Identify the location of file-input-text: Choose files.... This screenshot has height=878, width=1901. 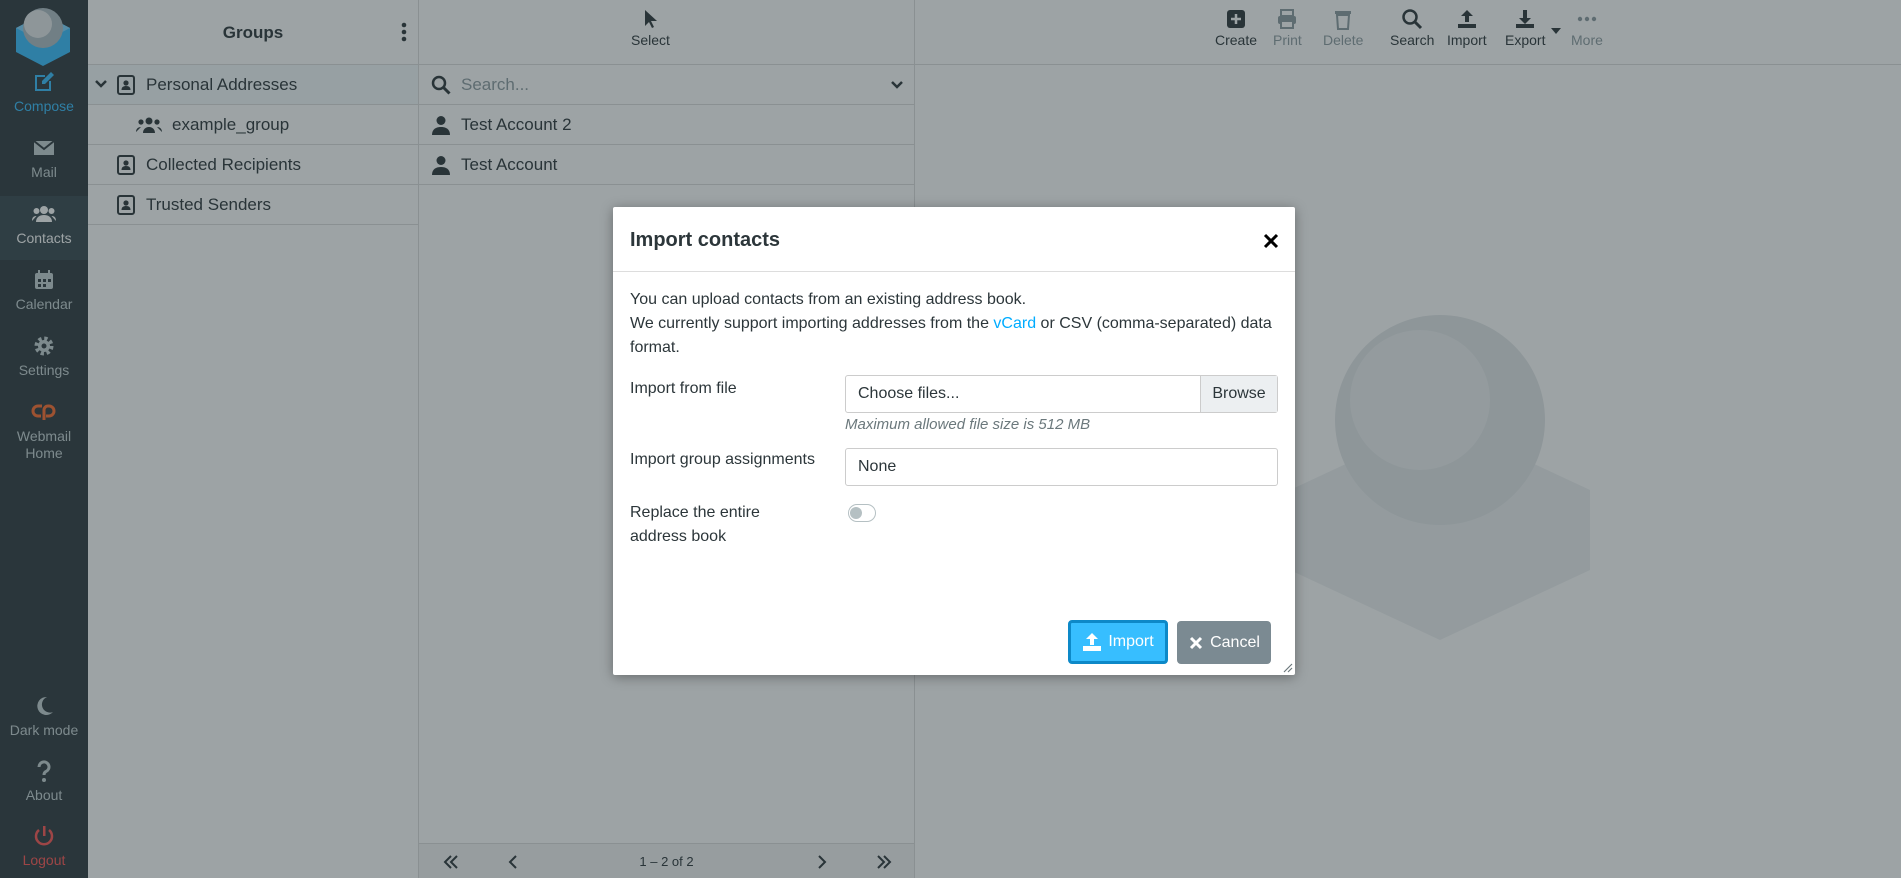
(1023, 394).